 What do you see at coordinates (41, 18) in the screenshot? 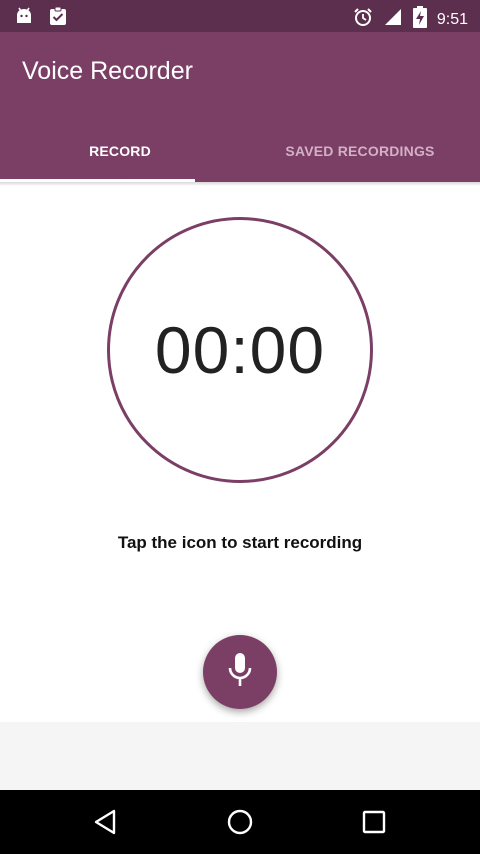
I see `status-left-icons` at bounding box center [41, 18].